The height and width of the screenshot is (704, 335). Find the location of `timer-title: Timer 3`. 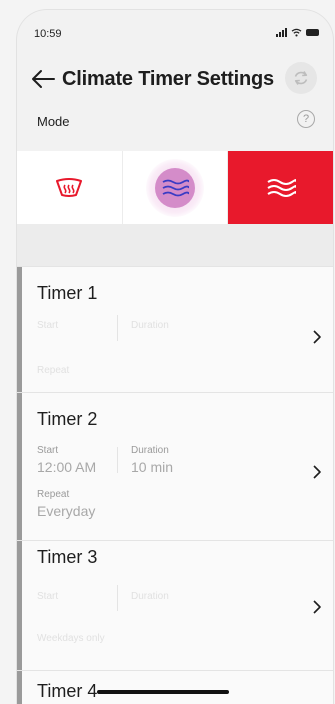

timer-title: Timer 3 is located at coordinates (67, 557).